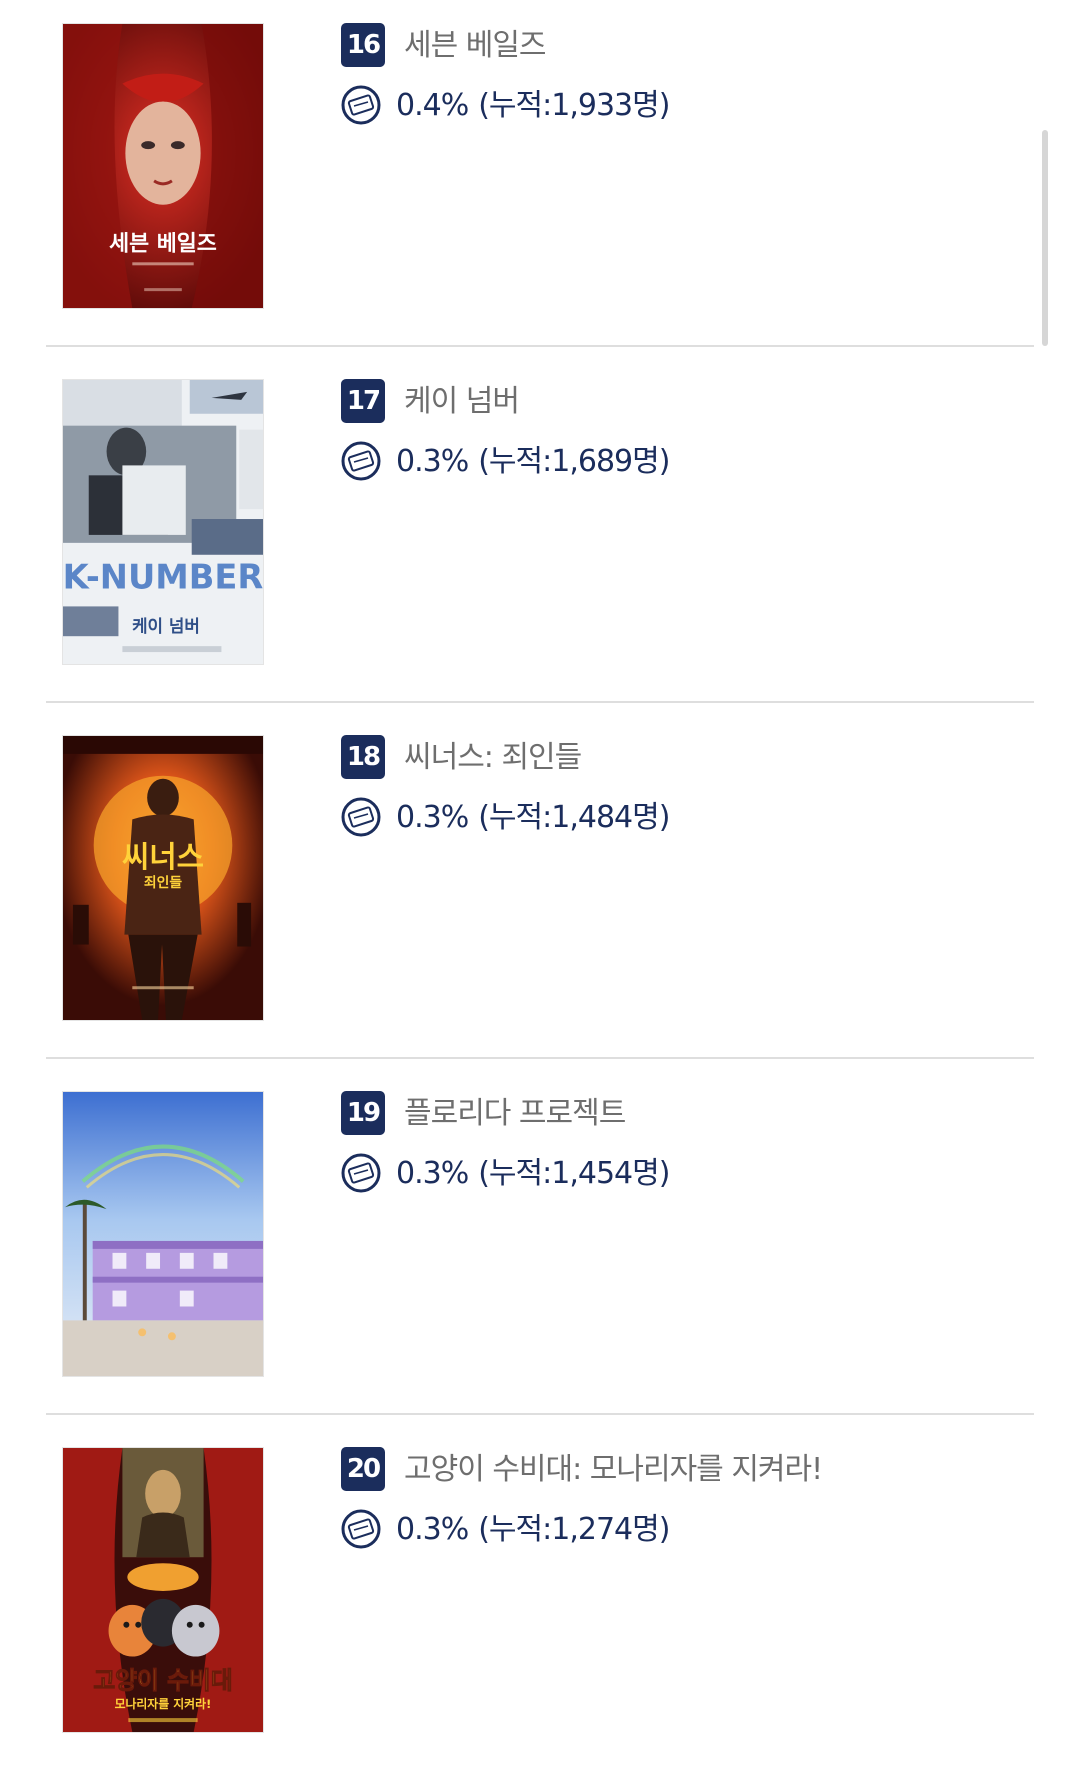 Image resolution: width=1080 pixels, height=1780 pixels. I want to click on movie-poster: K-NUMBER 케이 넘버, so click(163, 522).